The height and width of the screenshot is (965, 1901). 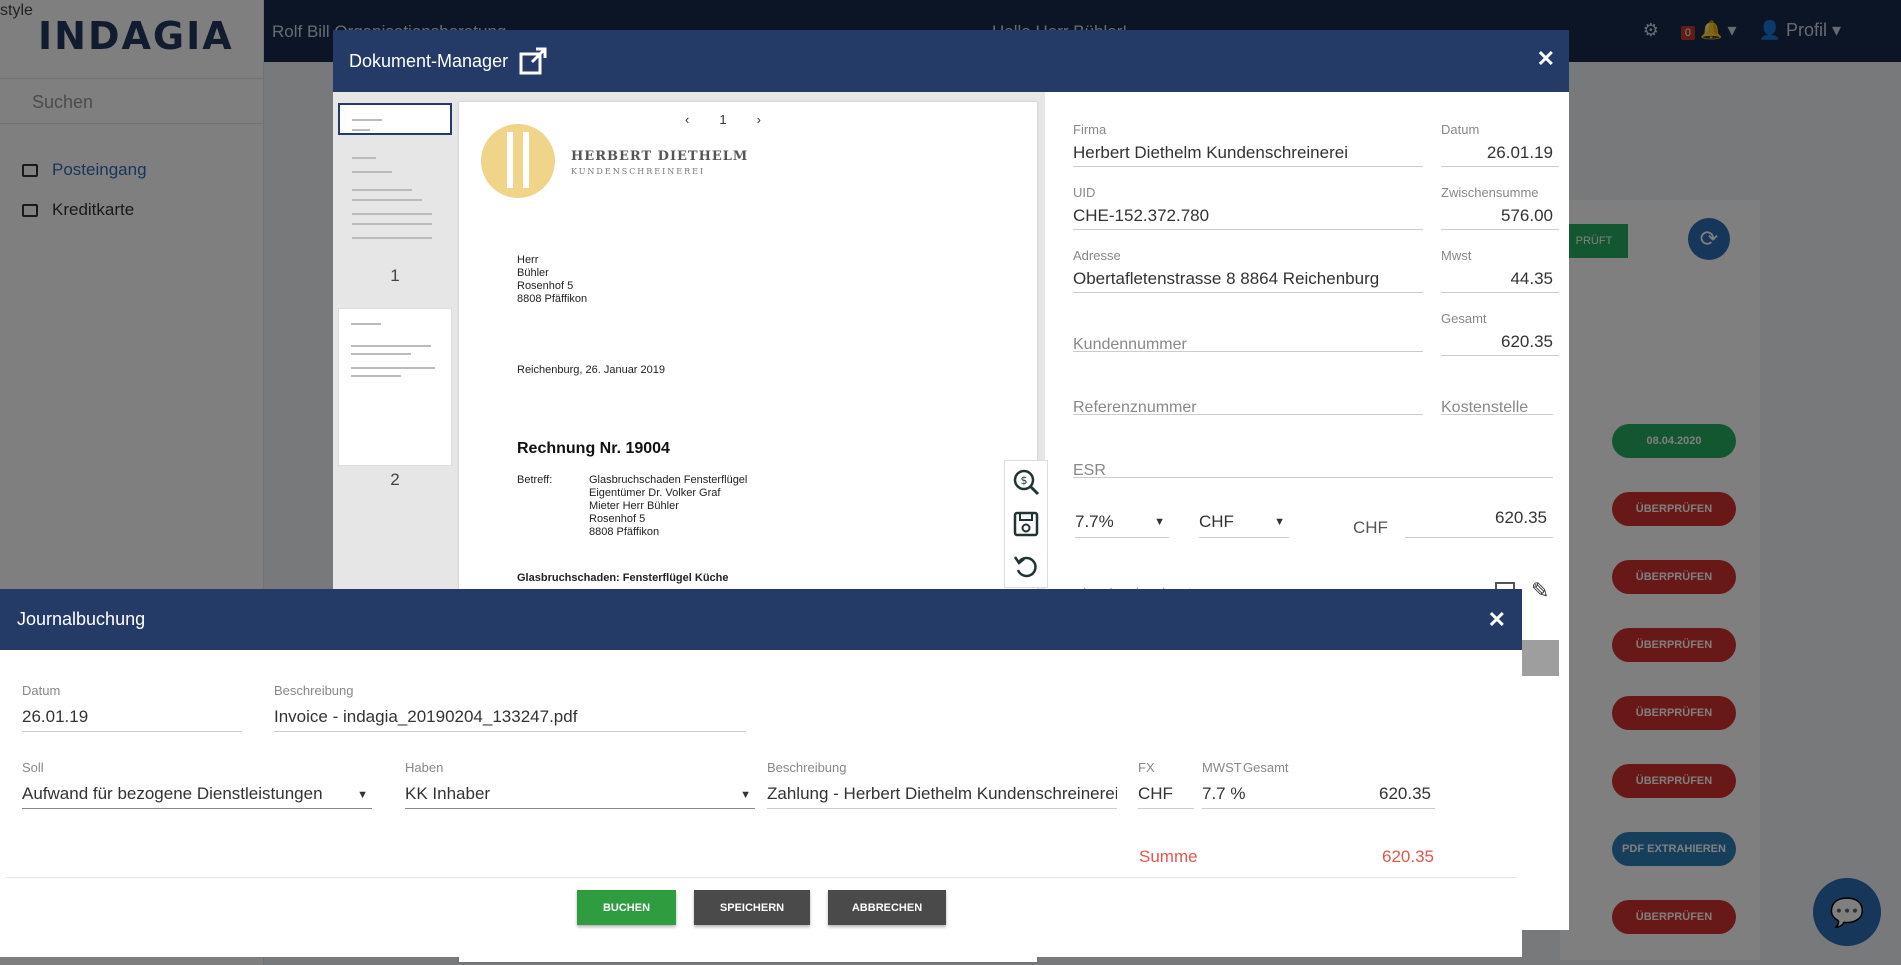 I want to click on buchen-button: BUCHEN, so click(x=626, y=907).